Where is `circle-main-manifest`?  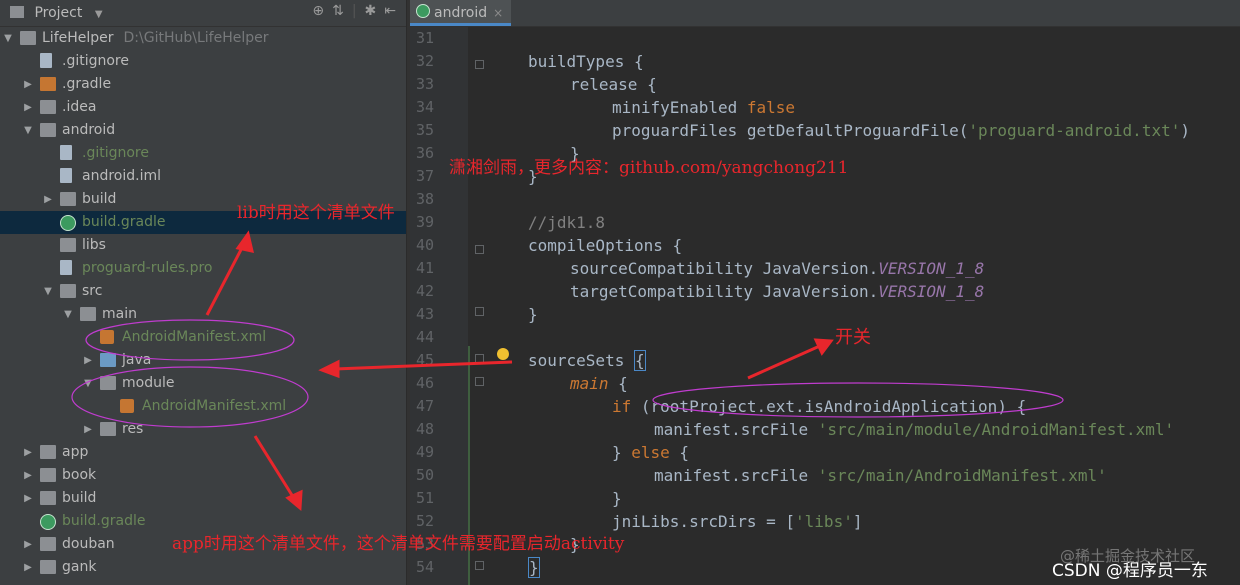
circle-main-manifest is located at coordinates (190, 340).